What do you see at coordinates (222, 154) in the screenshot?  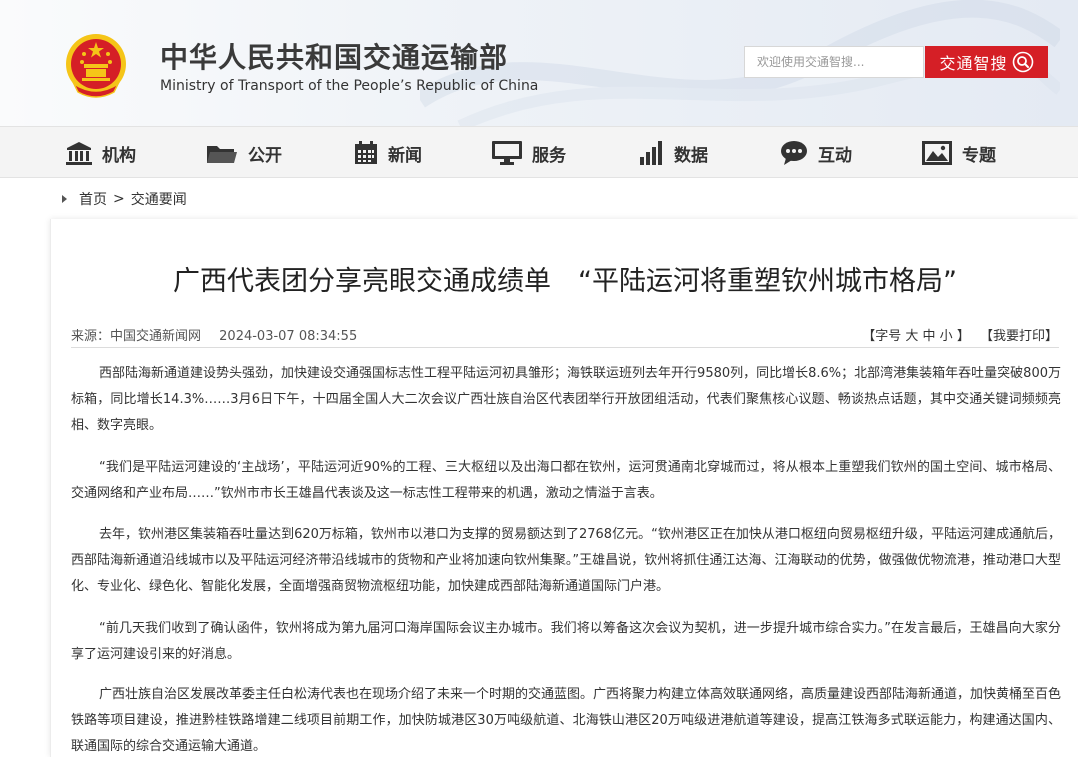 I see `folder-icon` at bounding box center [222, 154].